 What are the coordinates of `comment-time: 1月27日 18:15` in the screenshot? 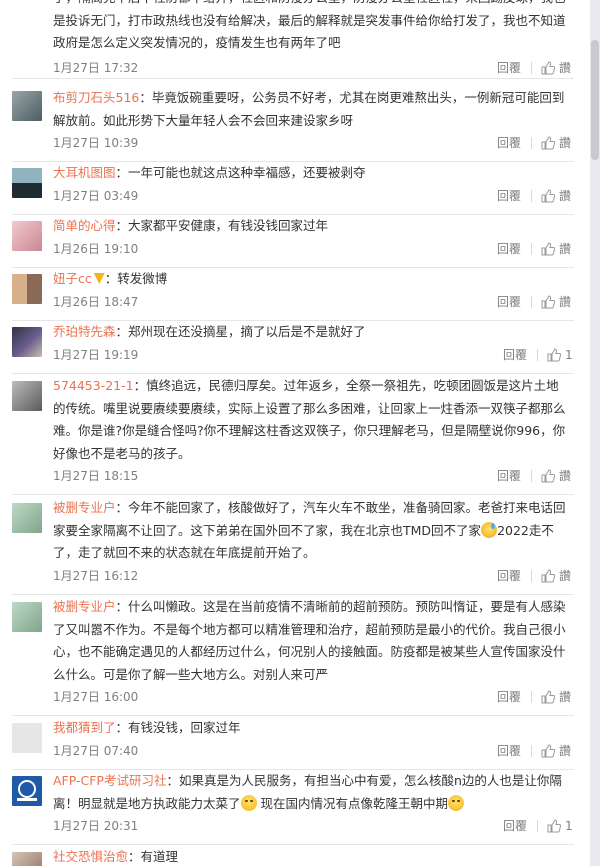 It's located at (96, 476).